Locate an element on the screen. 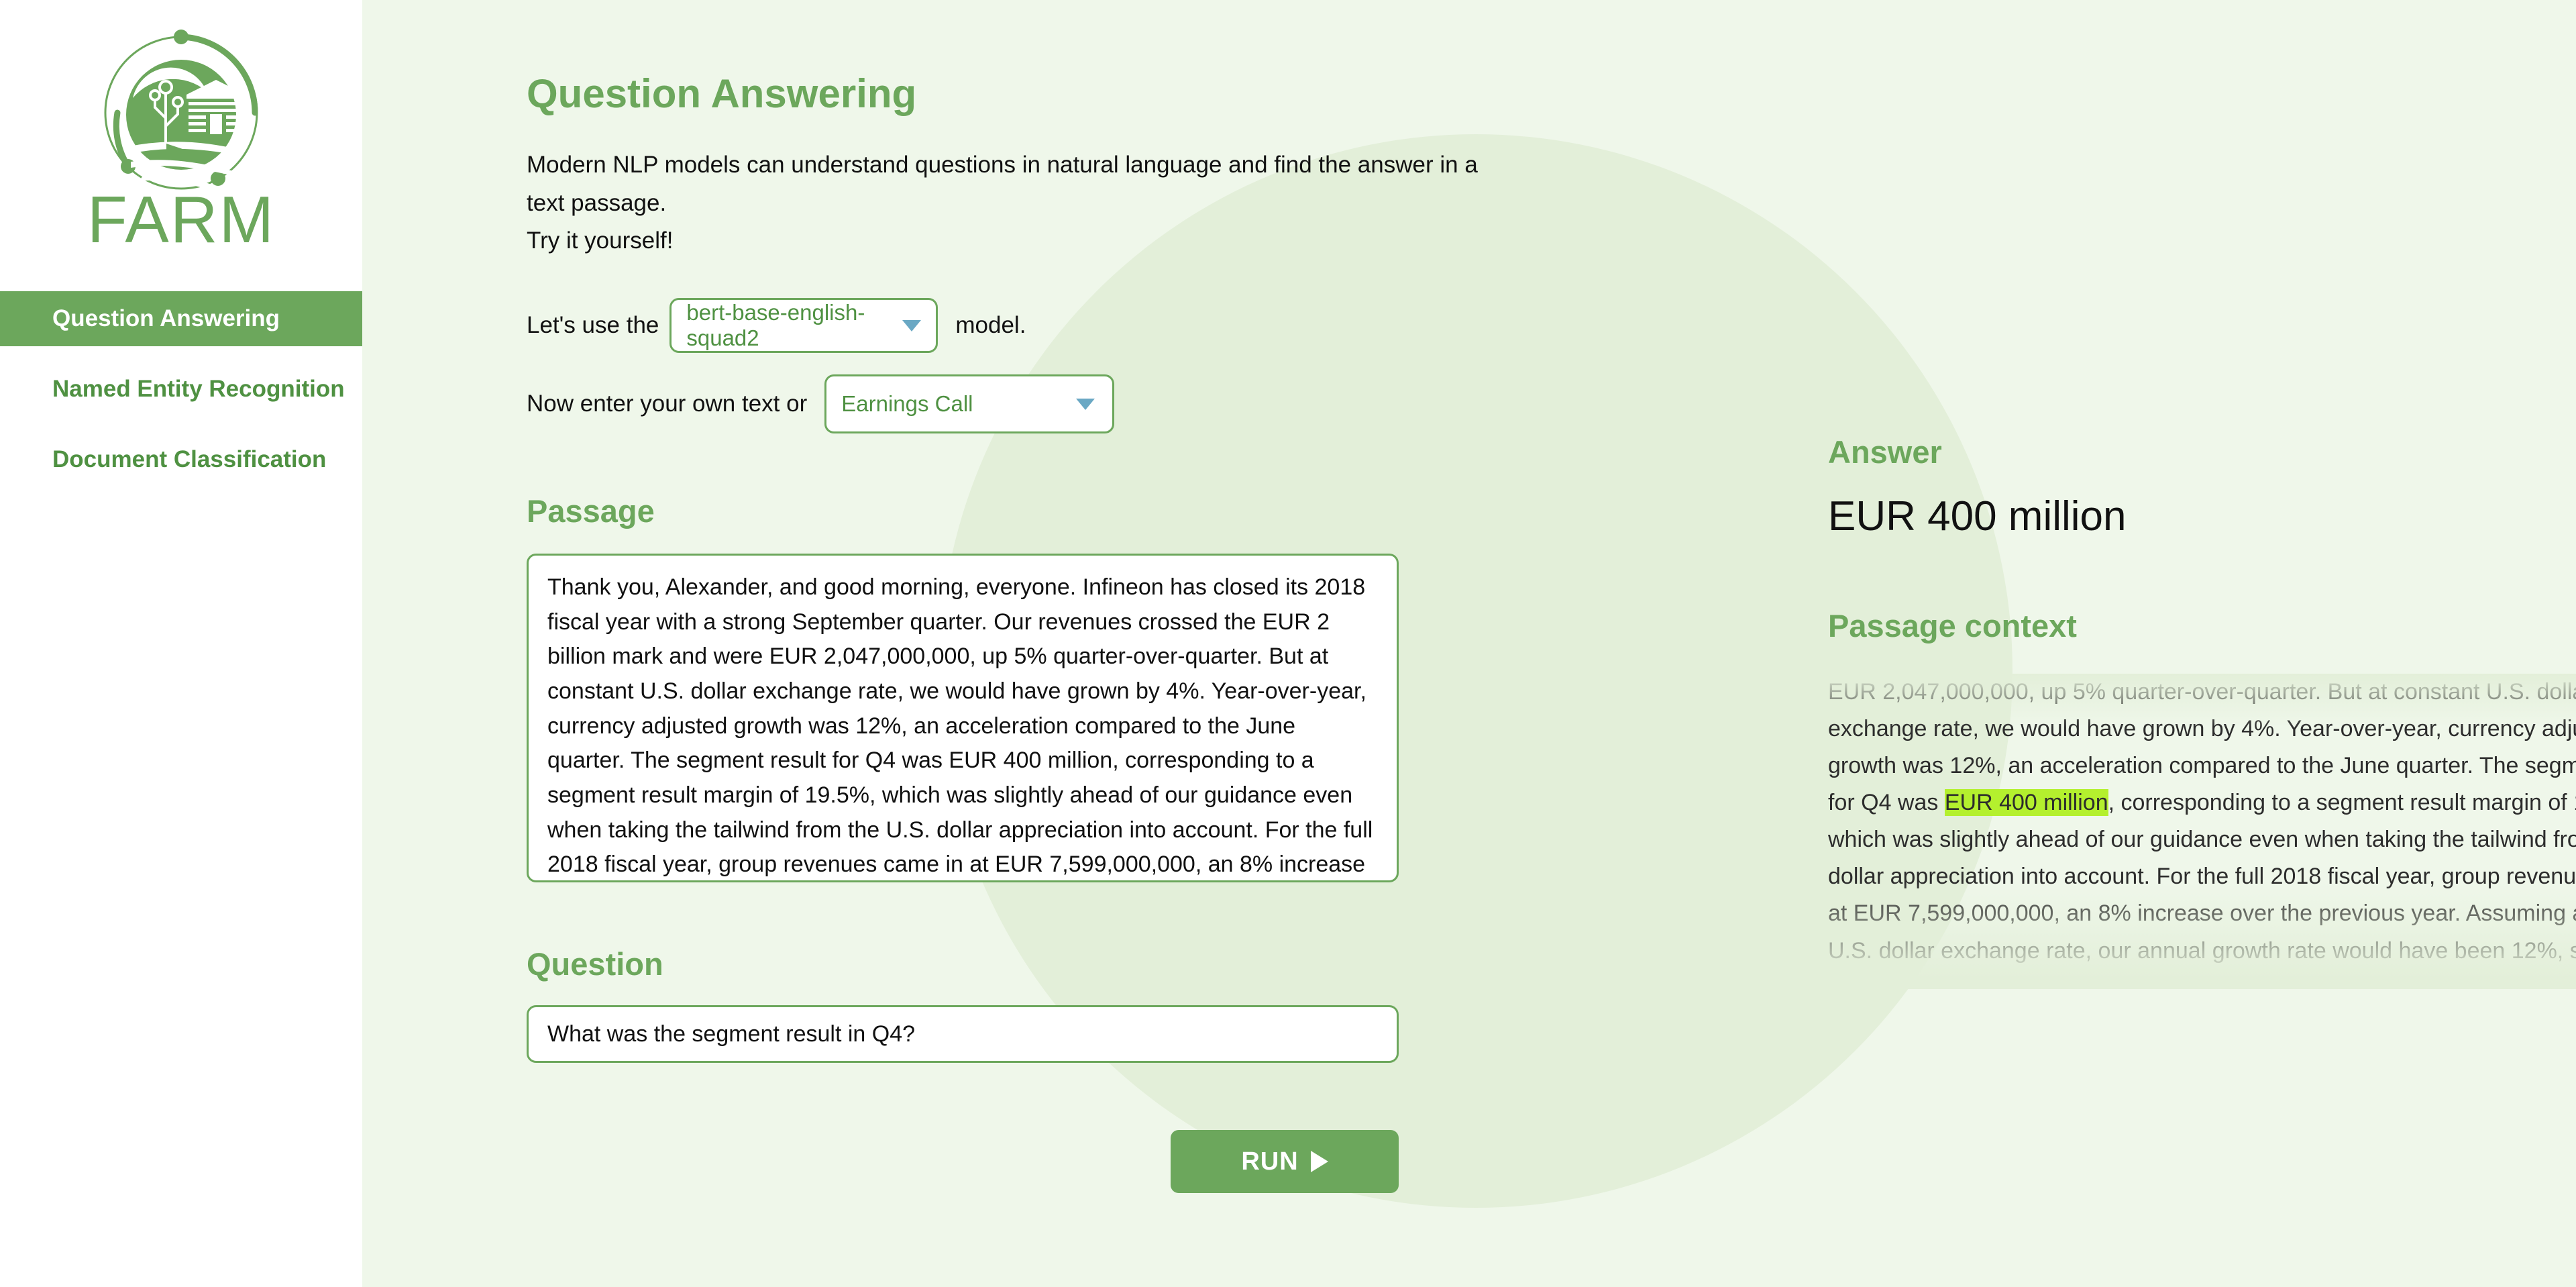 This screenshot has width=2576, height=1287. question-input-value: What was the segment result in Q4? is located at coordinates (731, 1034).